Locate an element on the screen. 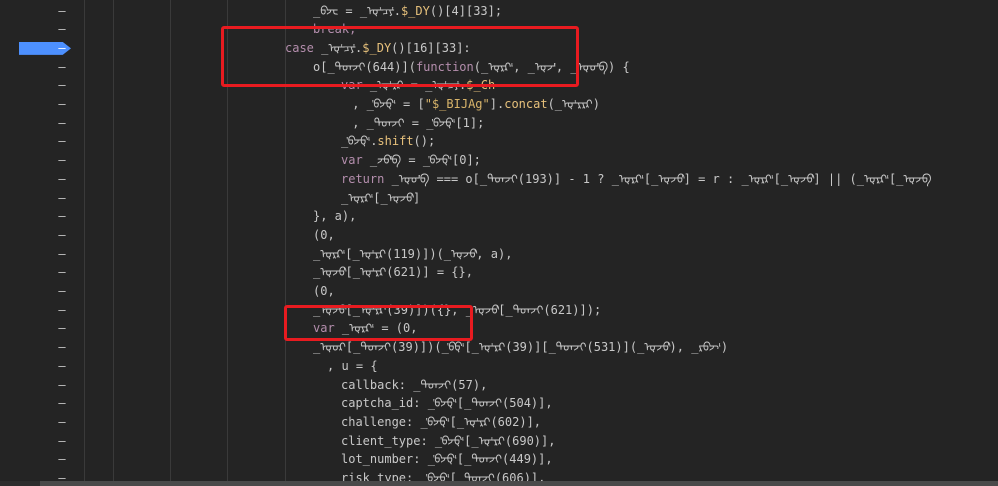 Image resolution: width=998 pixels, height=486 pixels. code-line-text: _ᡇᠷᠷᡃ[_ᡇᡃᠷᠷ(119)])(_ᡇᡔᠪᡃ, a), is located at coordinates (412, 254).